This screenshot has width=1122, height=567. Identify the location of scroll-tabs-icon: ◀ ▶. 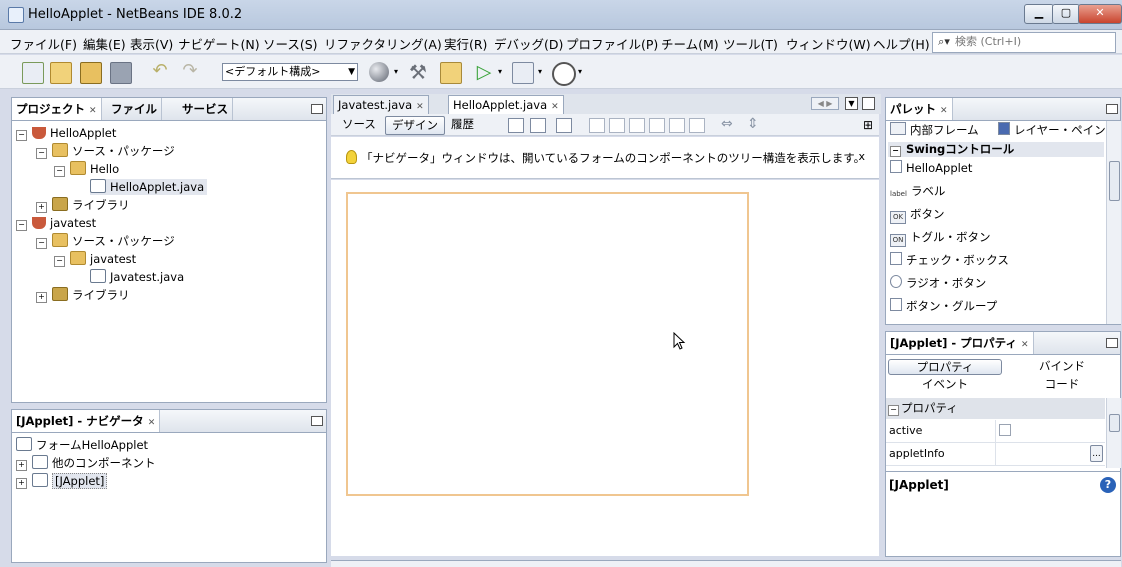
(825, 103).